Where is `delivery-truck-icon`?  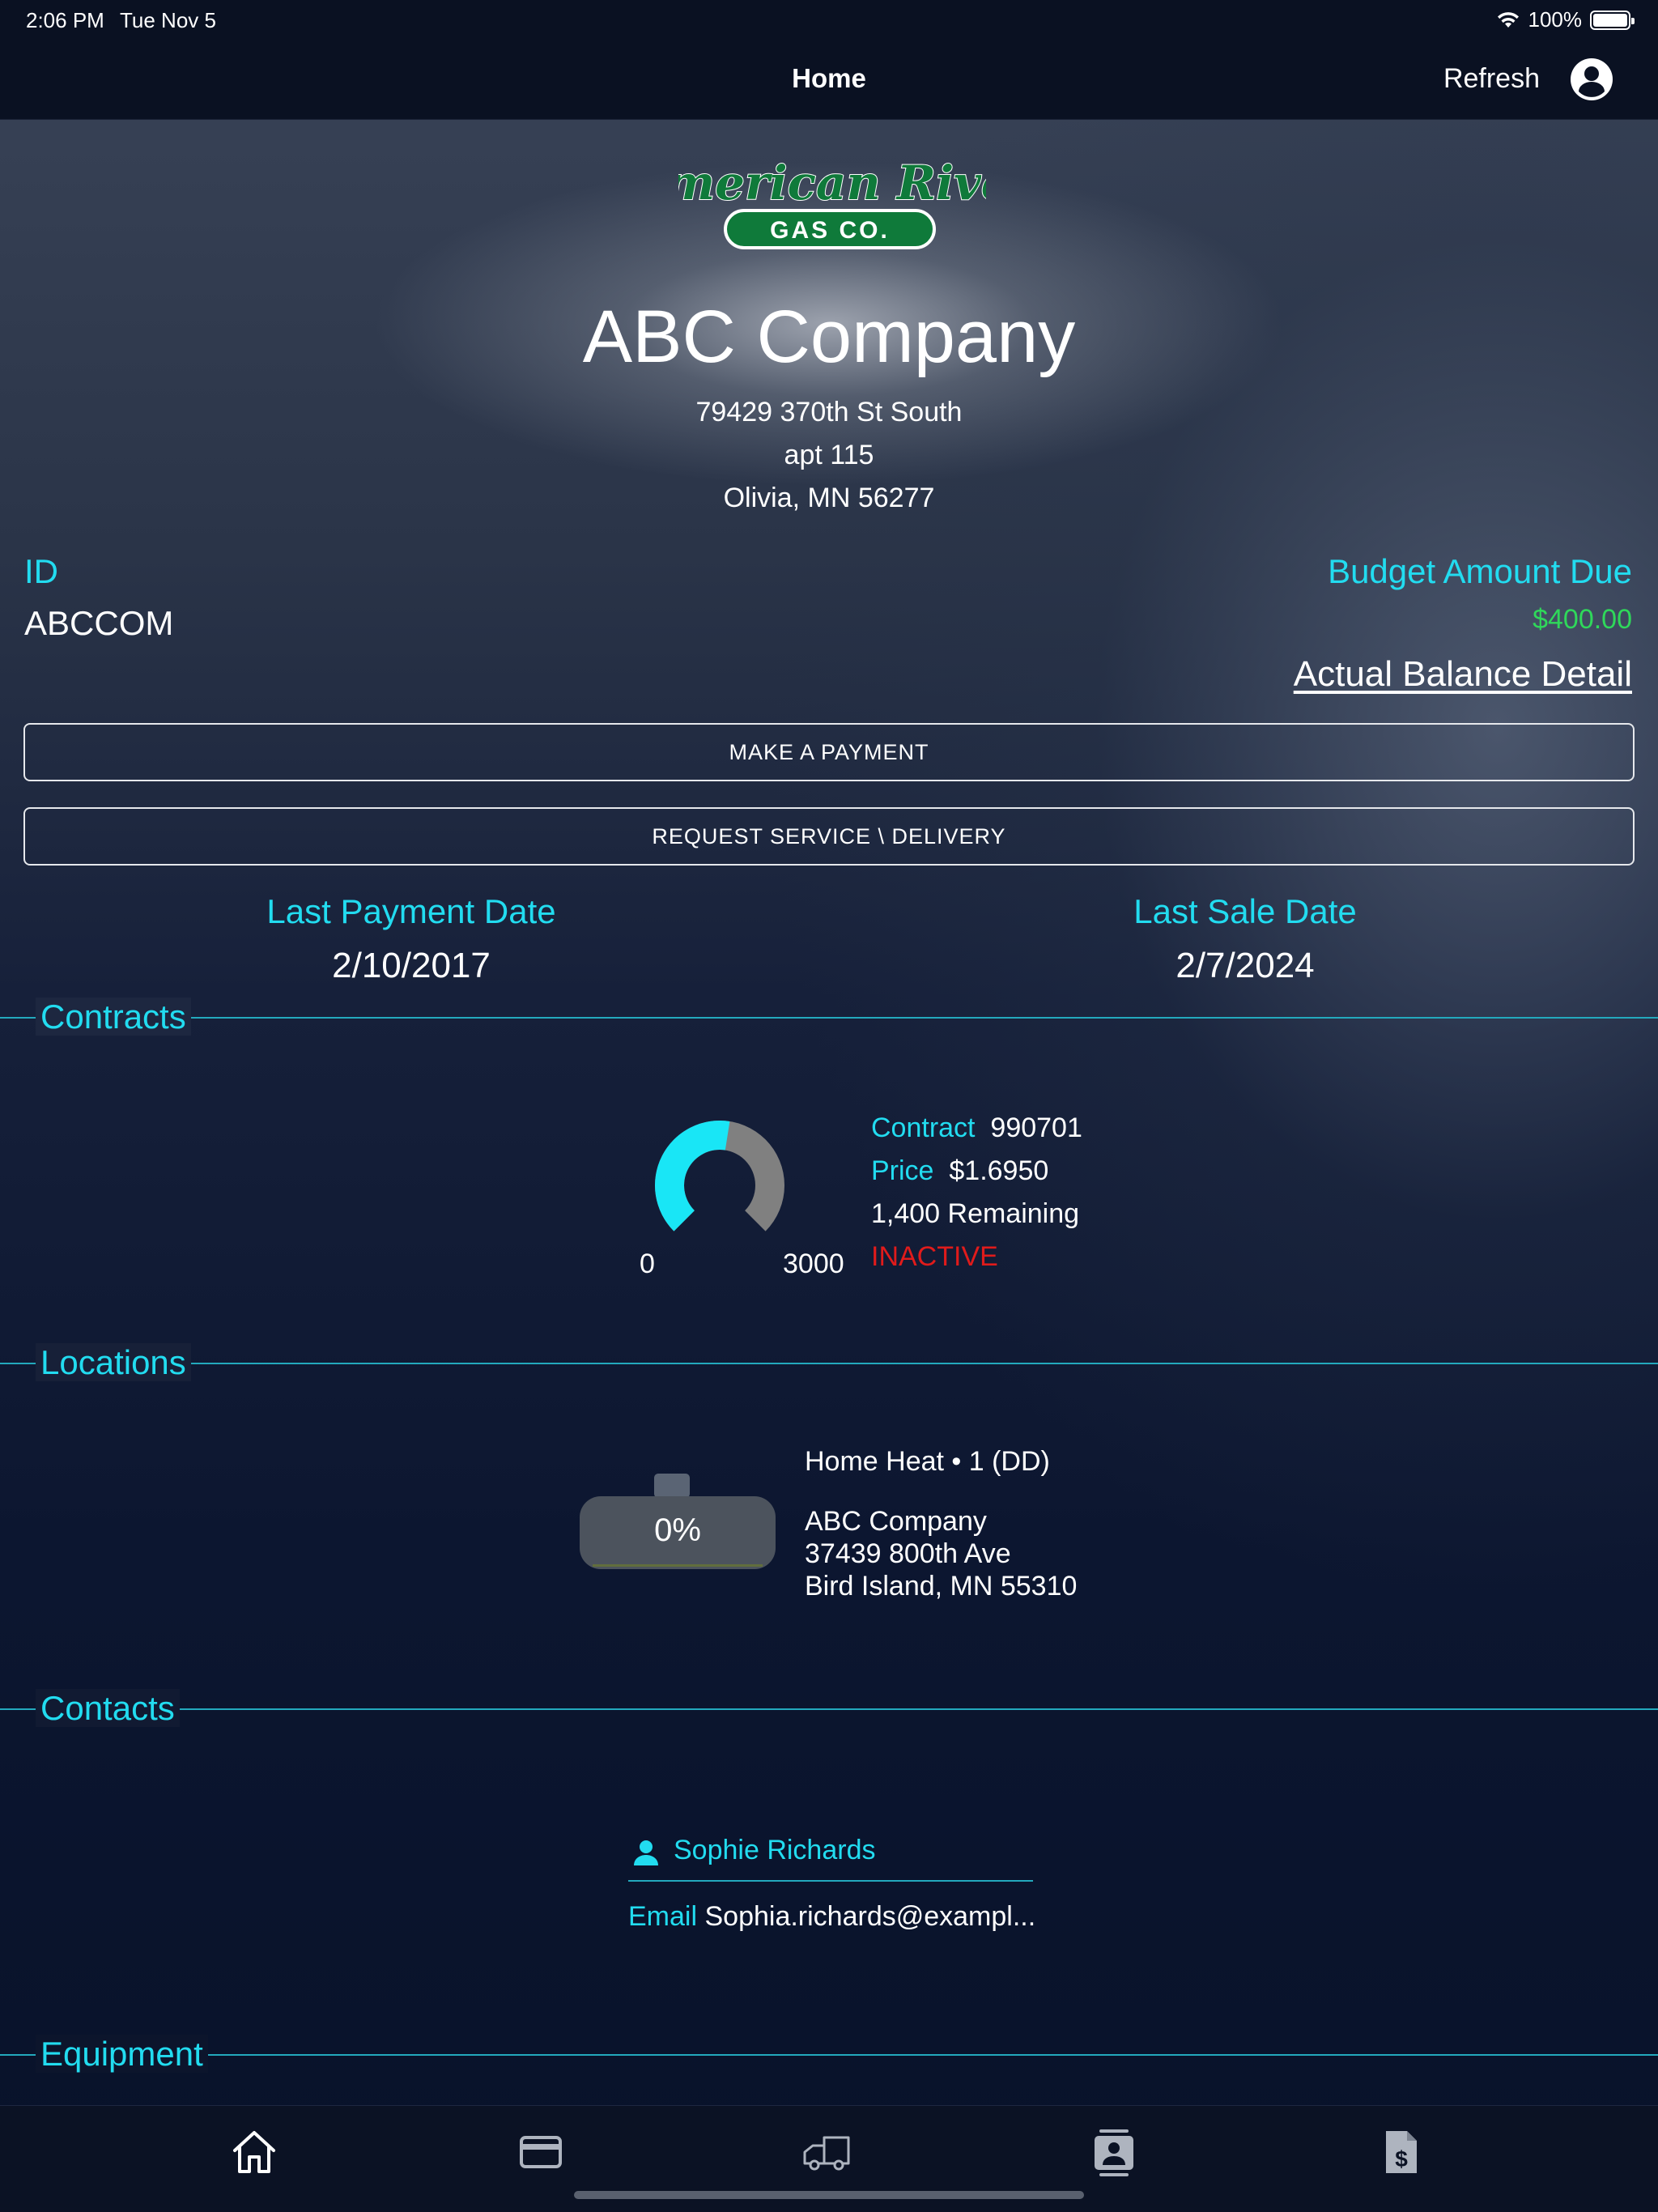
delivery-truck-icon is located at coordinates (827, 2152).